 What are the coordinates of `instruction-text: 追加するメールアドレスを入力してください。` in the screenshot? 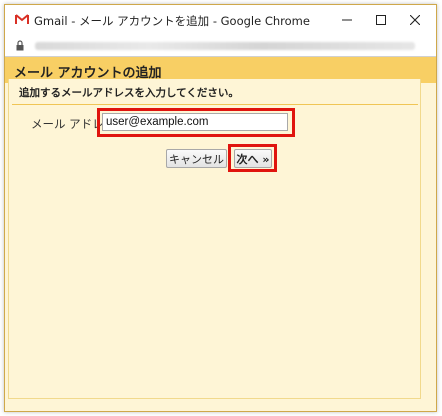 It's located at (129, 93).